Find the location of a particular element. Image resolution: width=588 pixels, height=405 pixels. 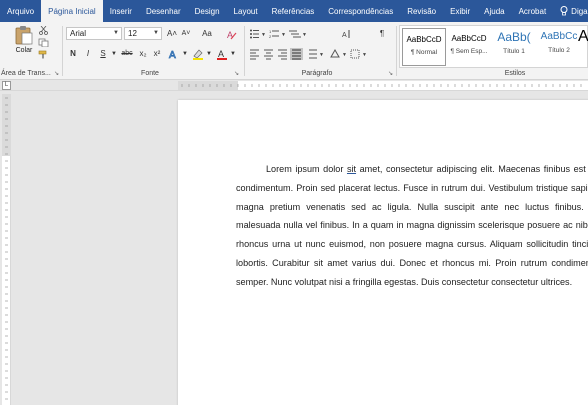

style-titulo-1: AaBb( Título 1 is located at coordinates (514, 47).